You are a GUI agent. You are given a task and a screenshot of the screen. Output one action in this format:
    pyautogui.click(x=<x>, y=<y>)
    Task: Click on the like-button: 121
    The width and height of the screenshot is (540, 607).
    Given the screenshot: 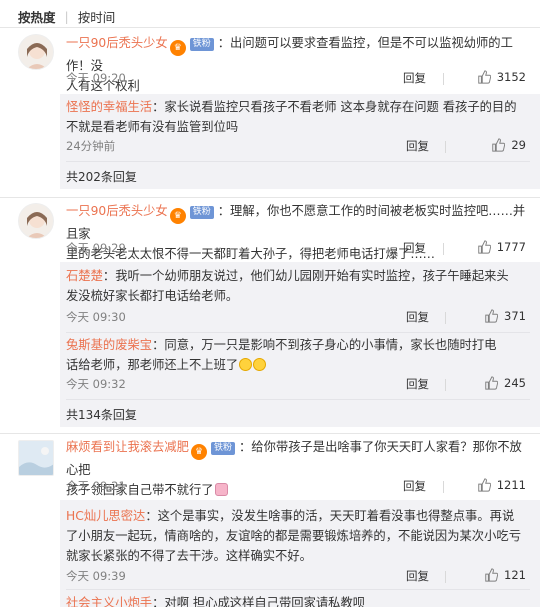 What is the action you would take?
    pyautogui.click(x=505, y=575)
    